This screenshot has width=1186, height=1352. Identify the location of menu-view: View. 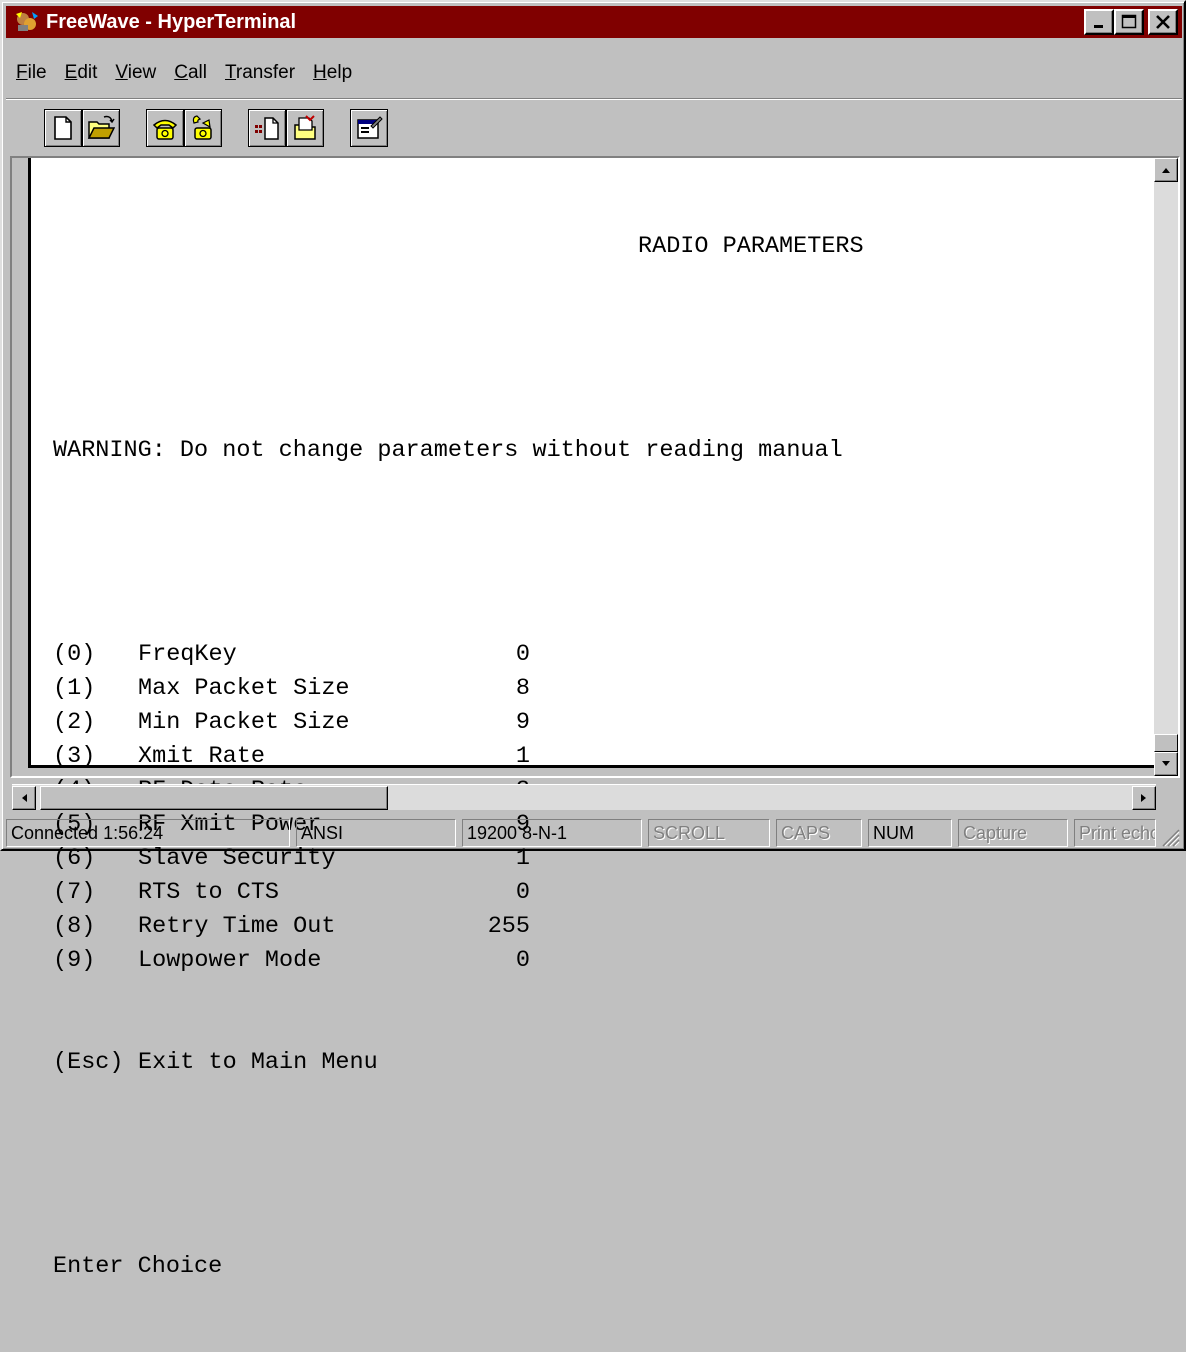
(135, 73).